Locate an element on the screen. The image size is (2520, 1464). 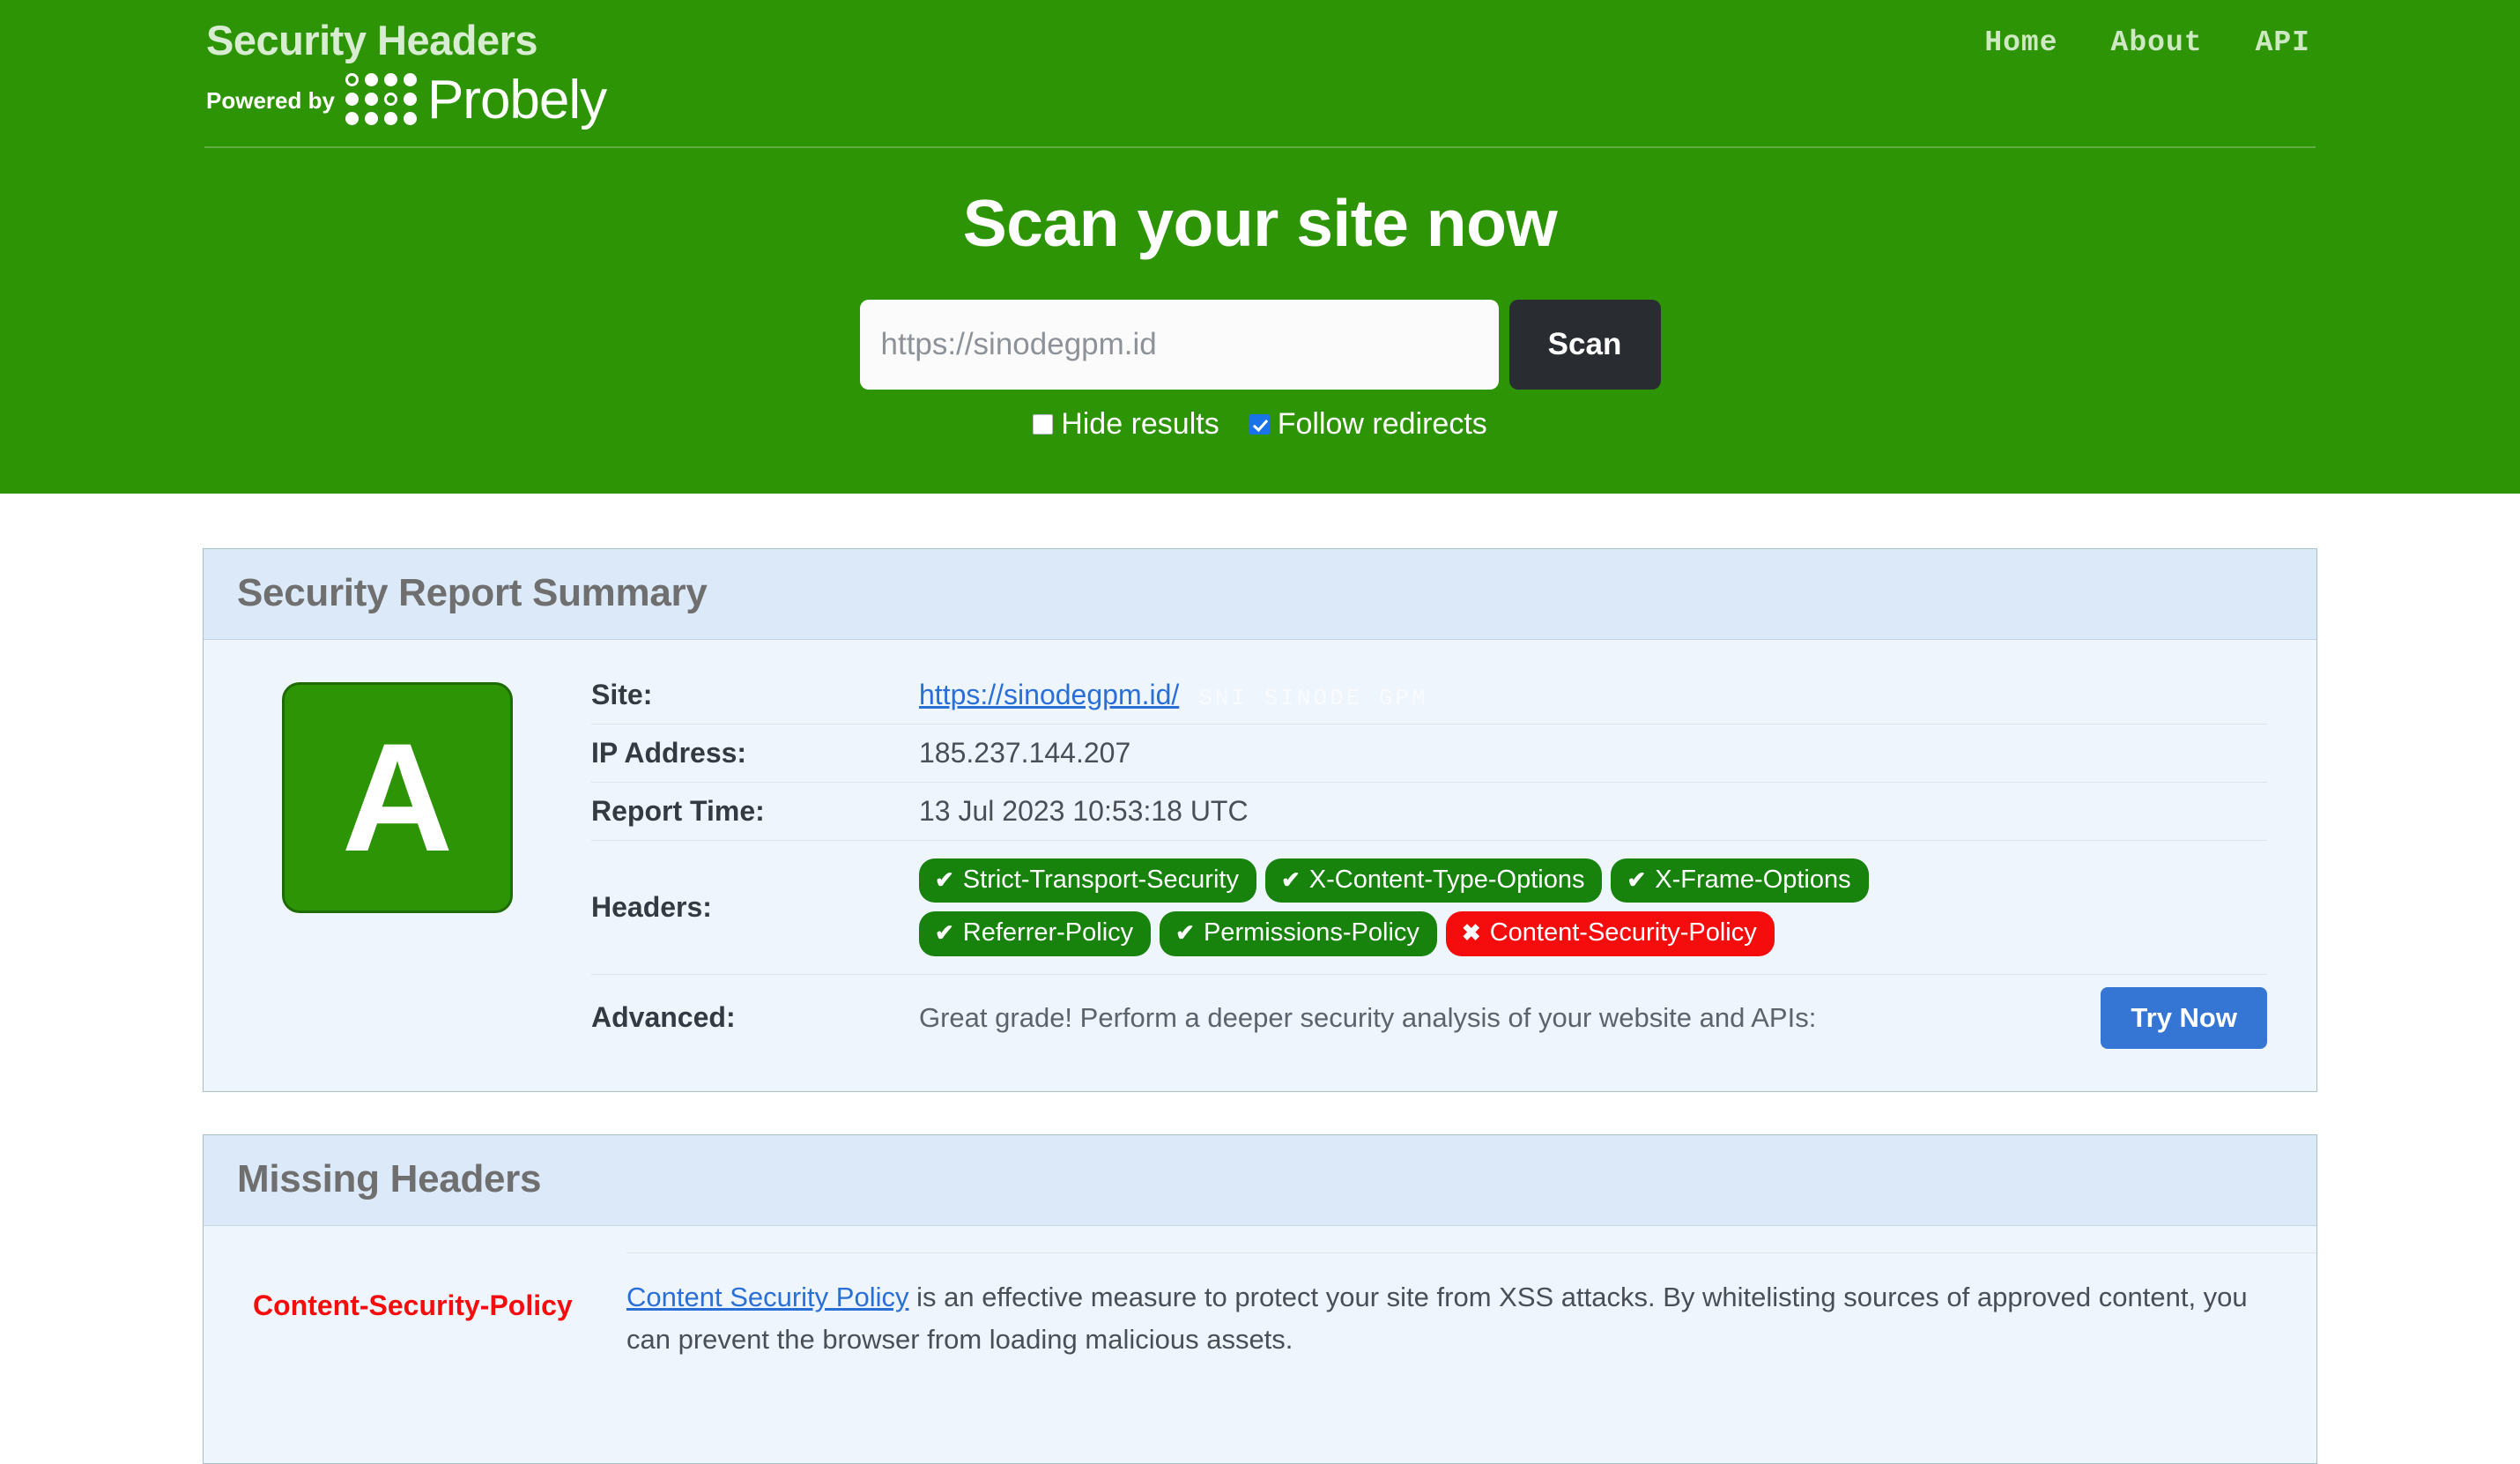
hide-results-label: Hide results is located at coordinates (1140, 424).